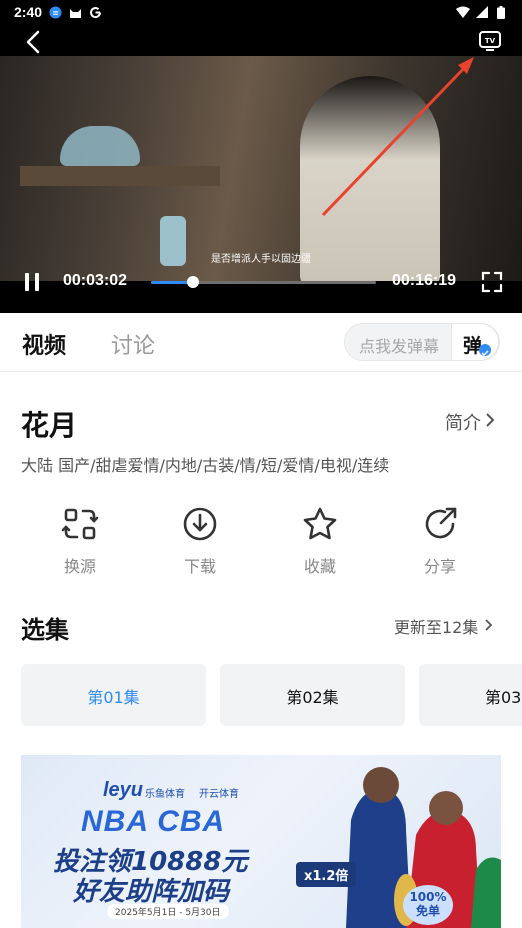 The height and width of the screenshot is (928, 522). I want to click on share-button: 分享, so click(440, 540).